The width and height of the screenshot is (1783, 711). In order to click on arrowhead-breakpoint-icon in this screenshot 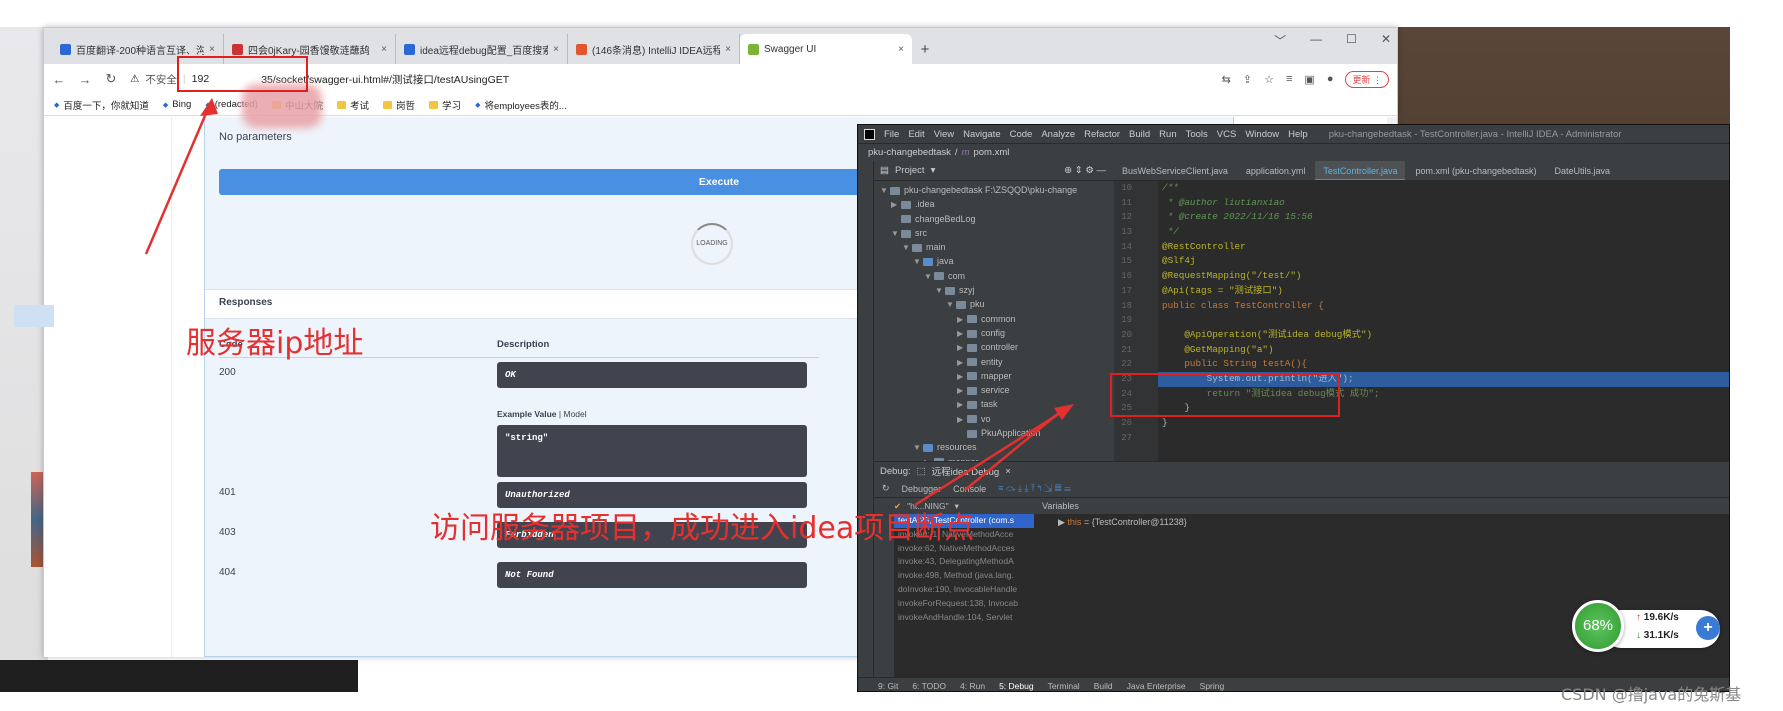, I will do `click(1064, 412)`.